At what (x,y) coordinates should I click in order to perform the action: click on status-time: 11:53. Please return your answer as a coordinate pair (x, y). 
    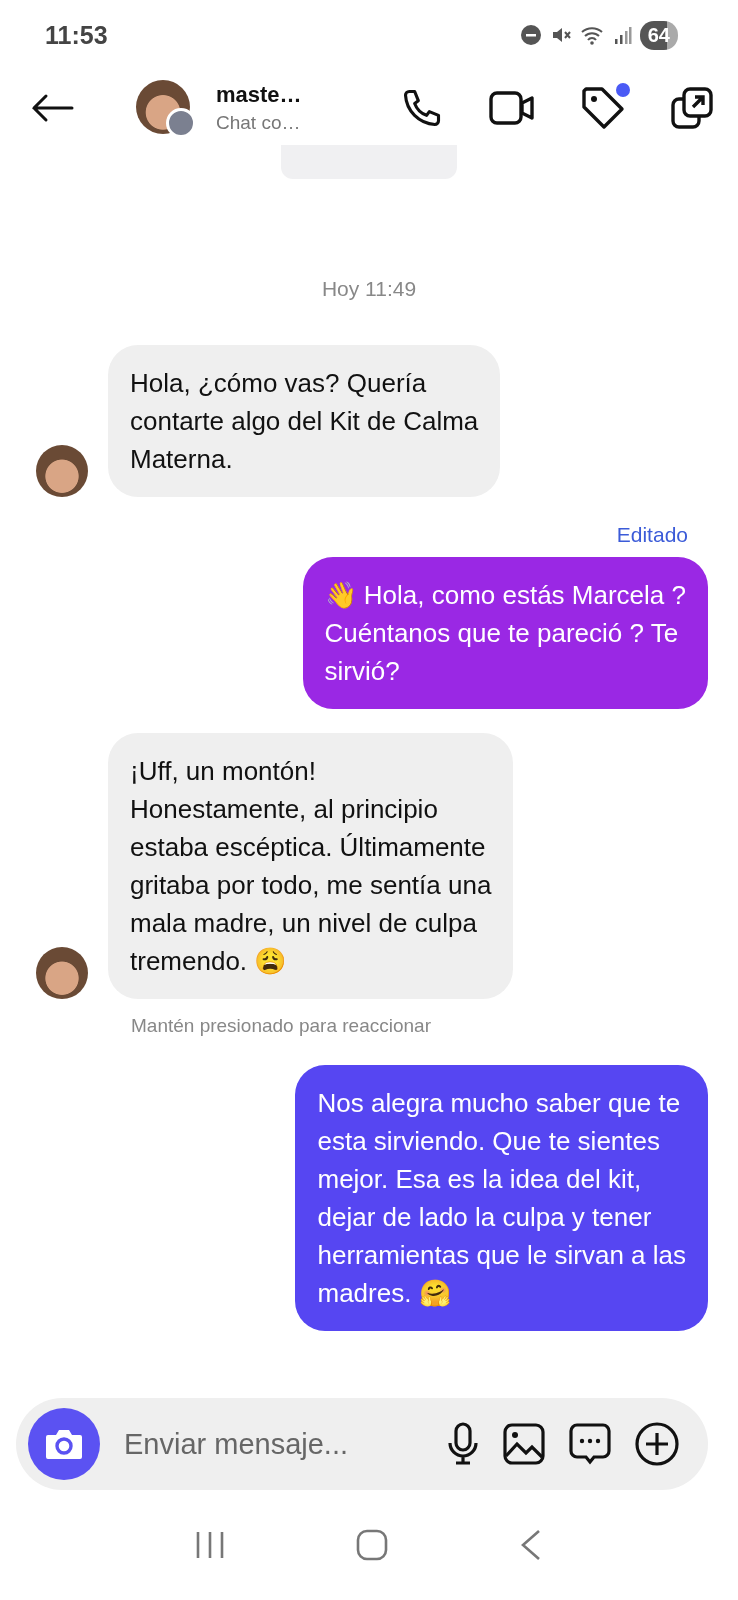
    Looking at the image, I should click on (76, 35).